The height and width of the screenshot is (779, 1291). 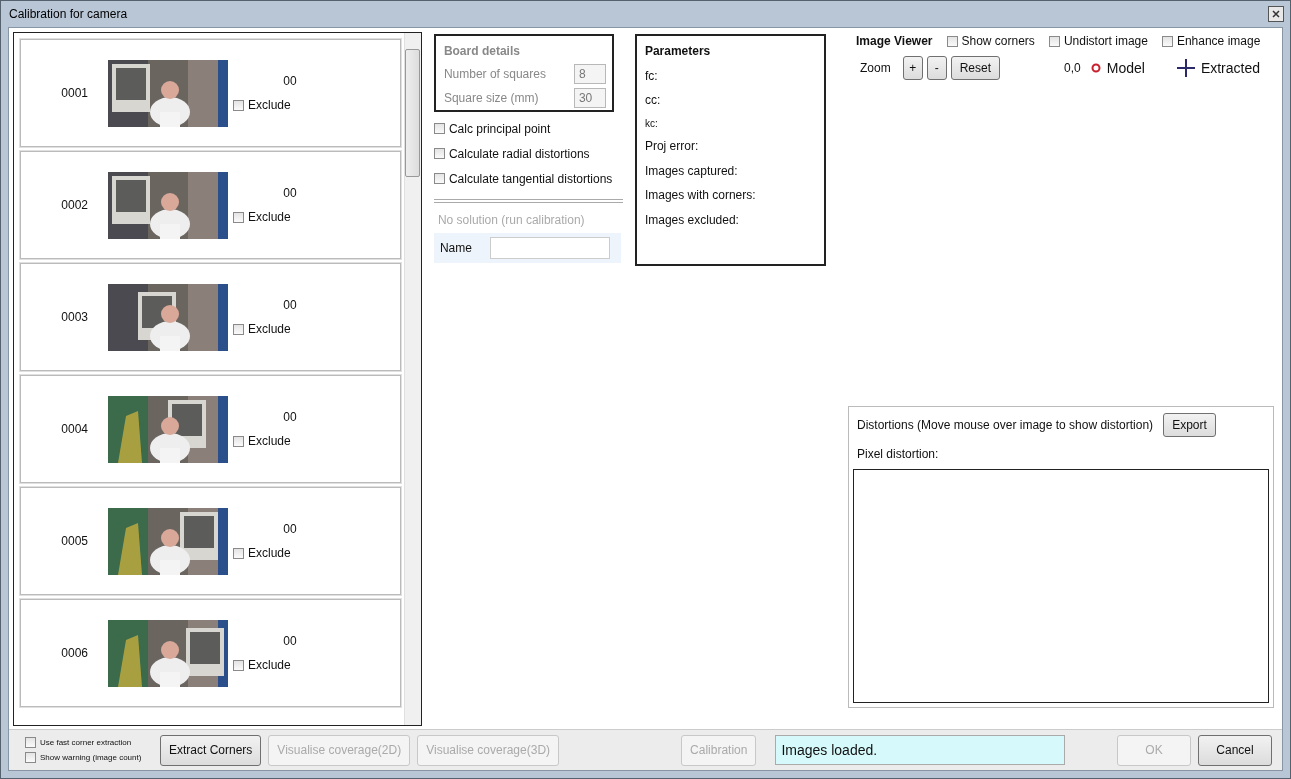 What do you see at coordinates (1189, 425) in the screenshot?
I see `export-button: Export` at bounding box center [1189, 425].